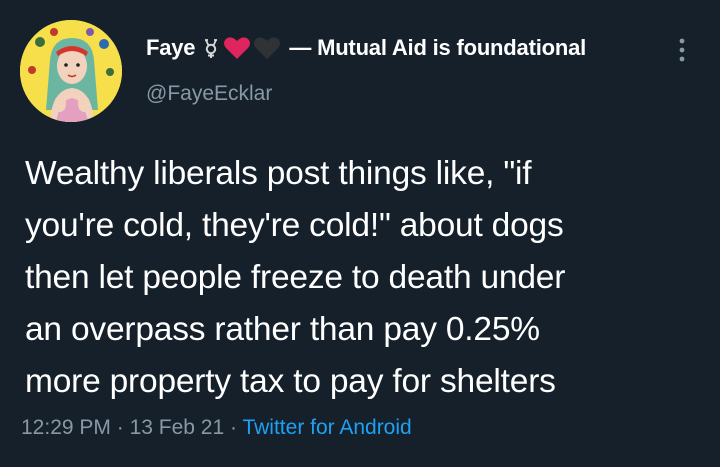  I want to click on tweet-text-line: more property tax to pay for shelters, so click(290, 381).